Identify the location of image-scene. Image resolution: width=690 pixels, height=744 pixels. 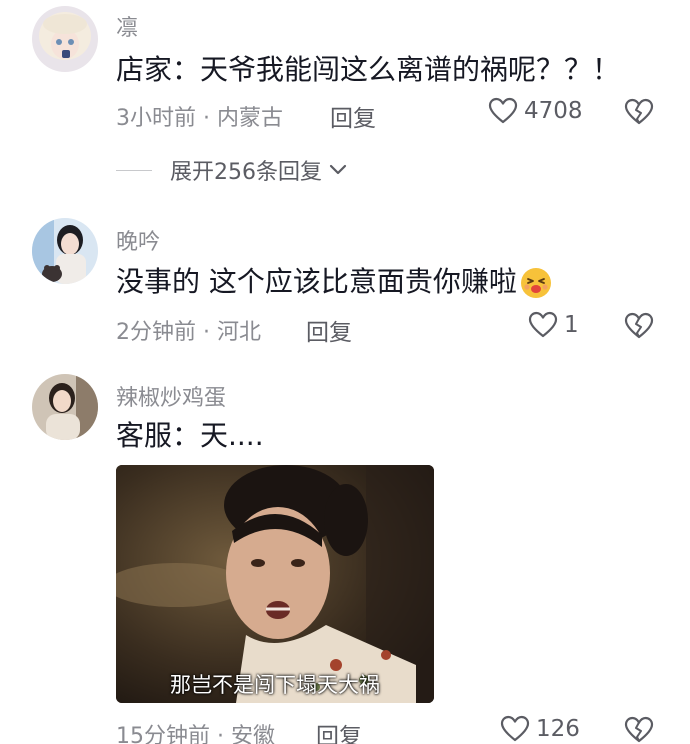
(275, 584).